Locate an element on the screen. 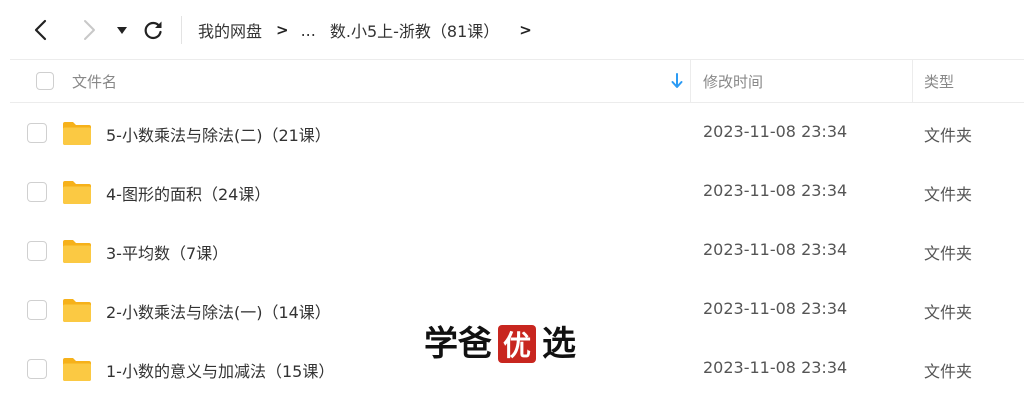  watermark-char: 选 is located at coordinates (559, 344).